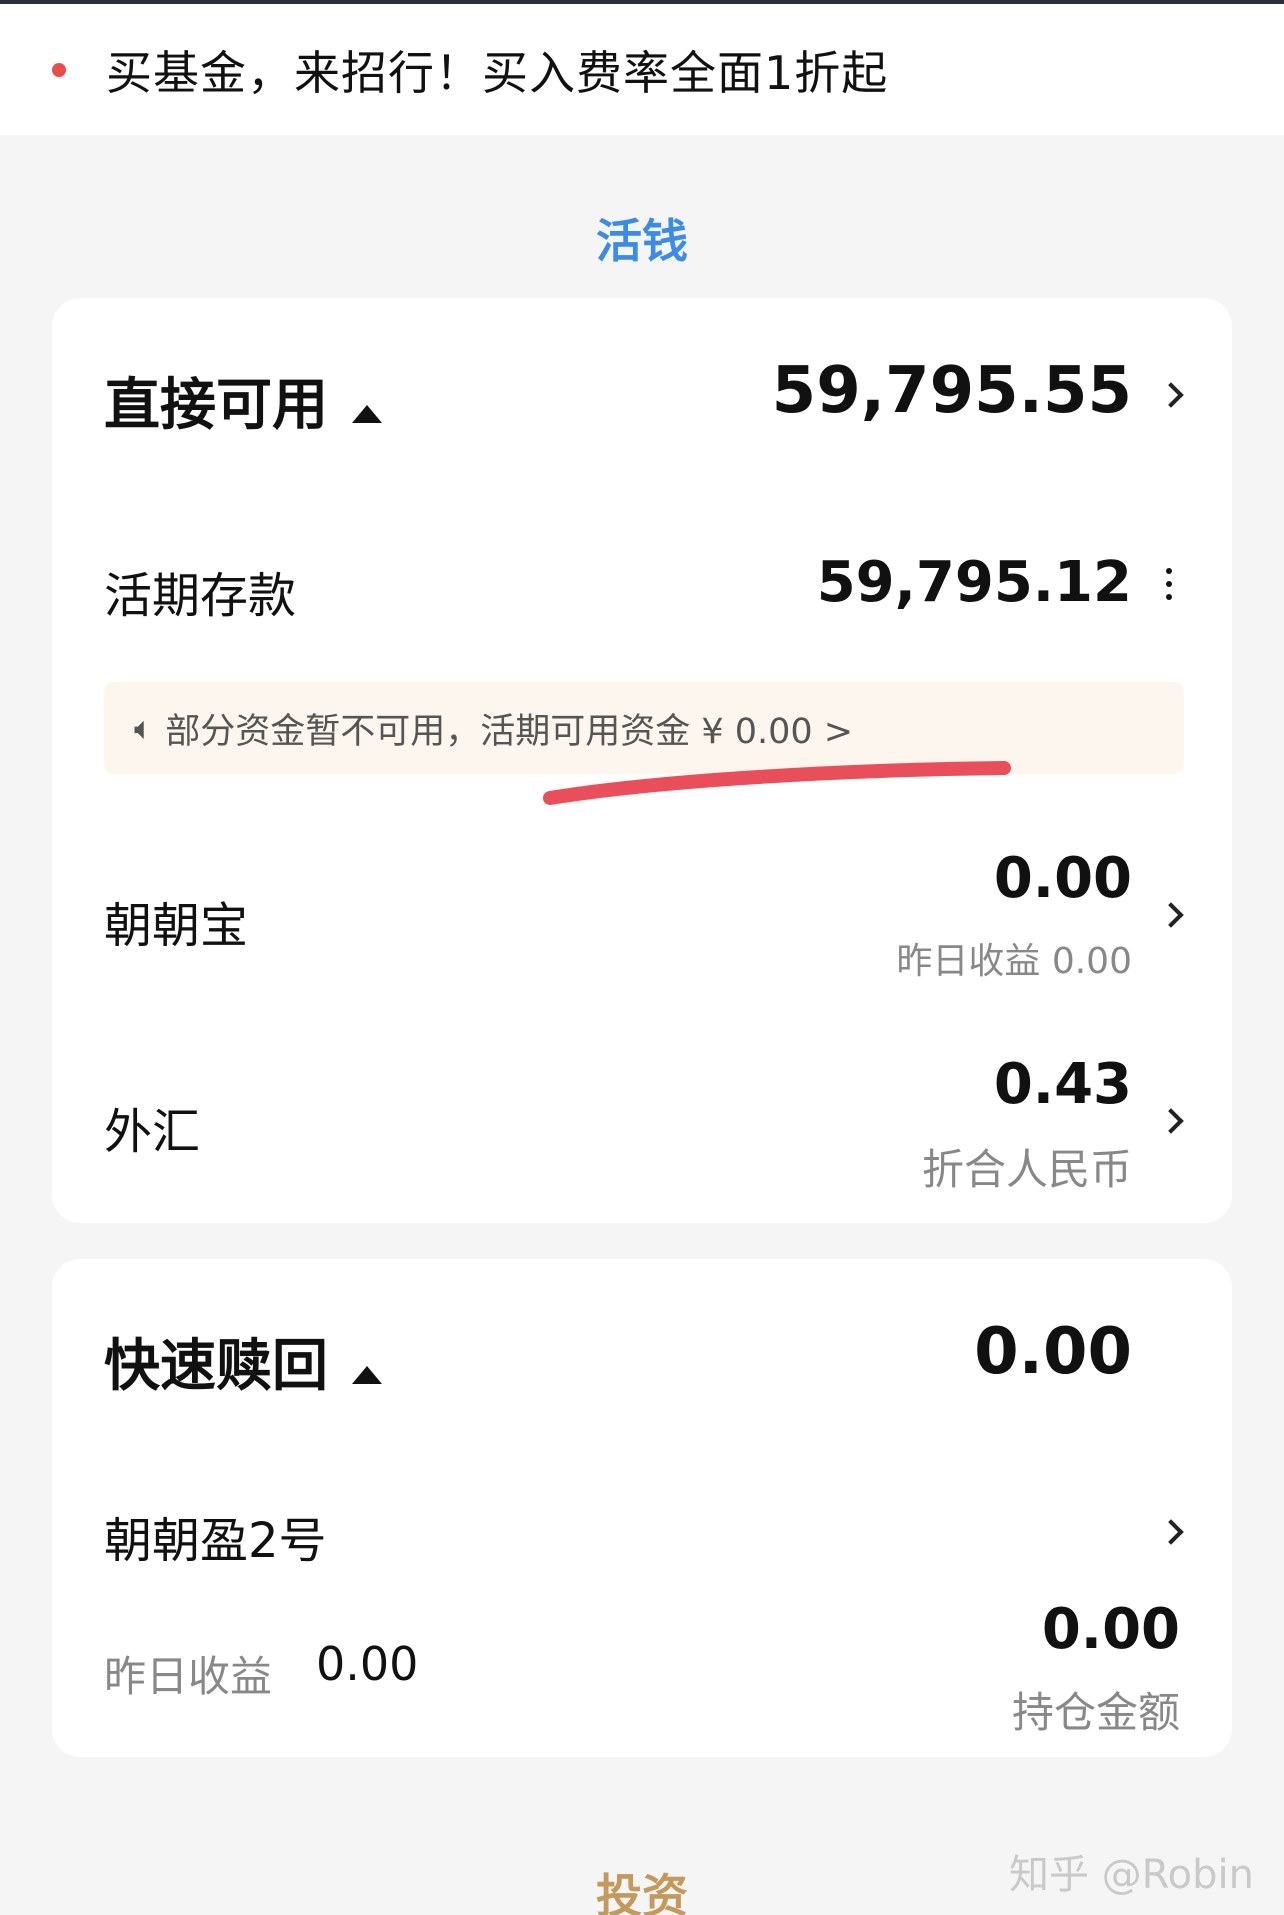 Image resolution: width=1284 pixels, height=1915 pixels. Describe the element at coordinates (497, 72) in the screenshot. I see `banner-text: 买基金，来招行！买入费率全面1折起` at that location.